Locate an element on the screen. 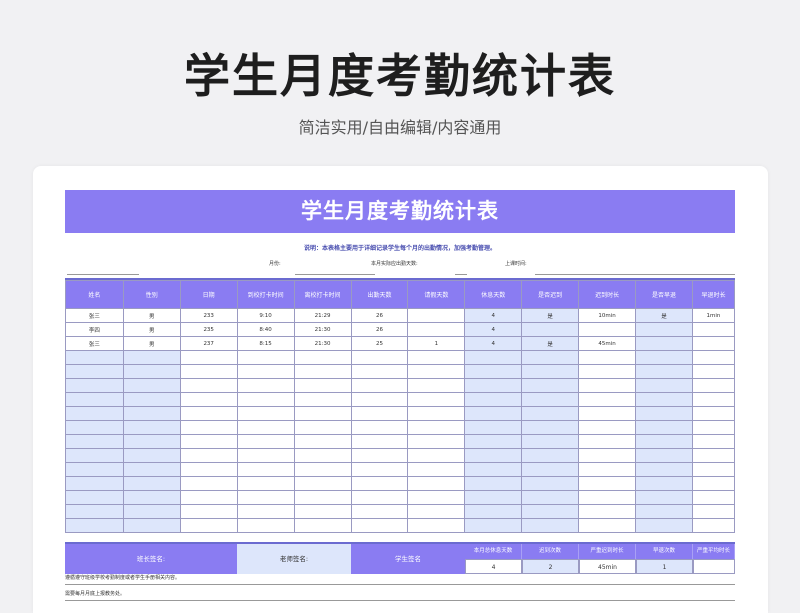  table-cell: 8:15 is located at coordinates (265, 343).